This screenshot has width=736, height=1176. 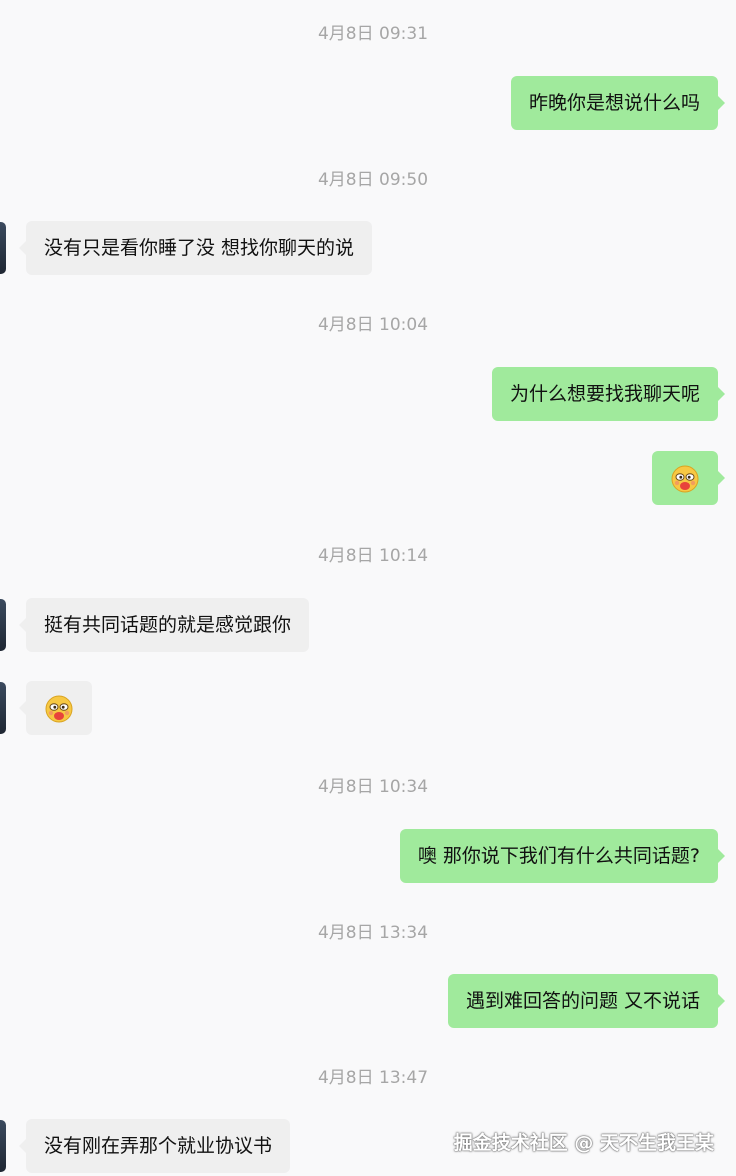 I want to click on message-timestamp: 4月8日 13:47, so click(x=373, y=1078).